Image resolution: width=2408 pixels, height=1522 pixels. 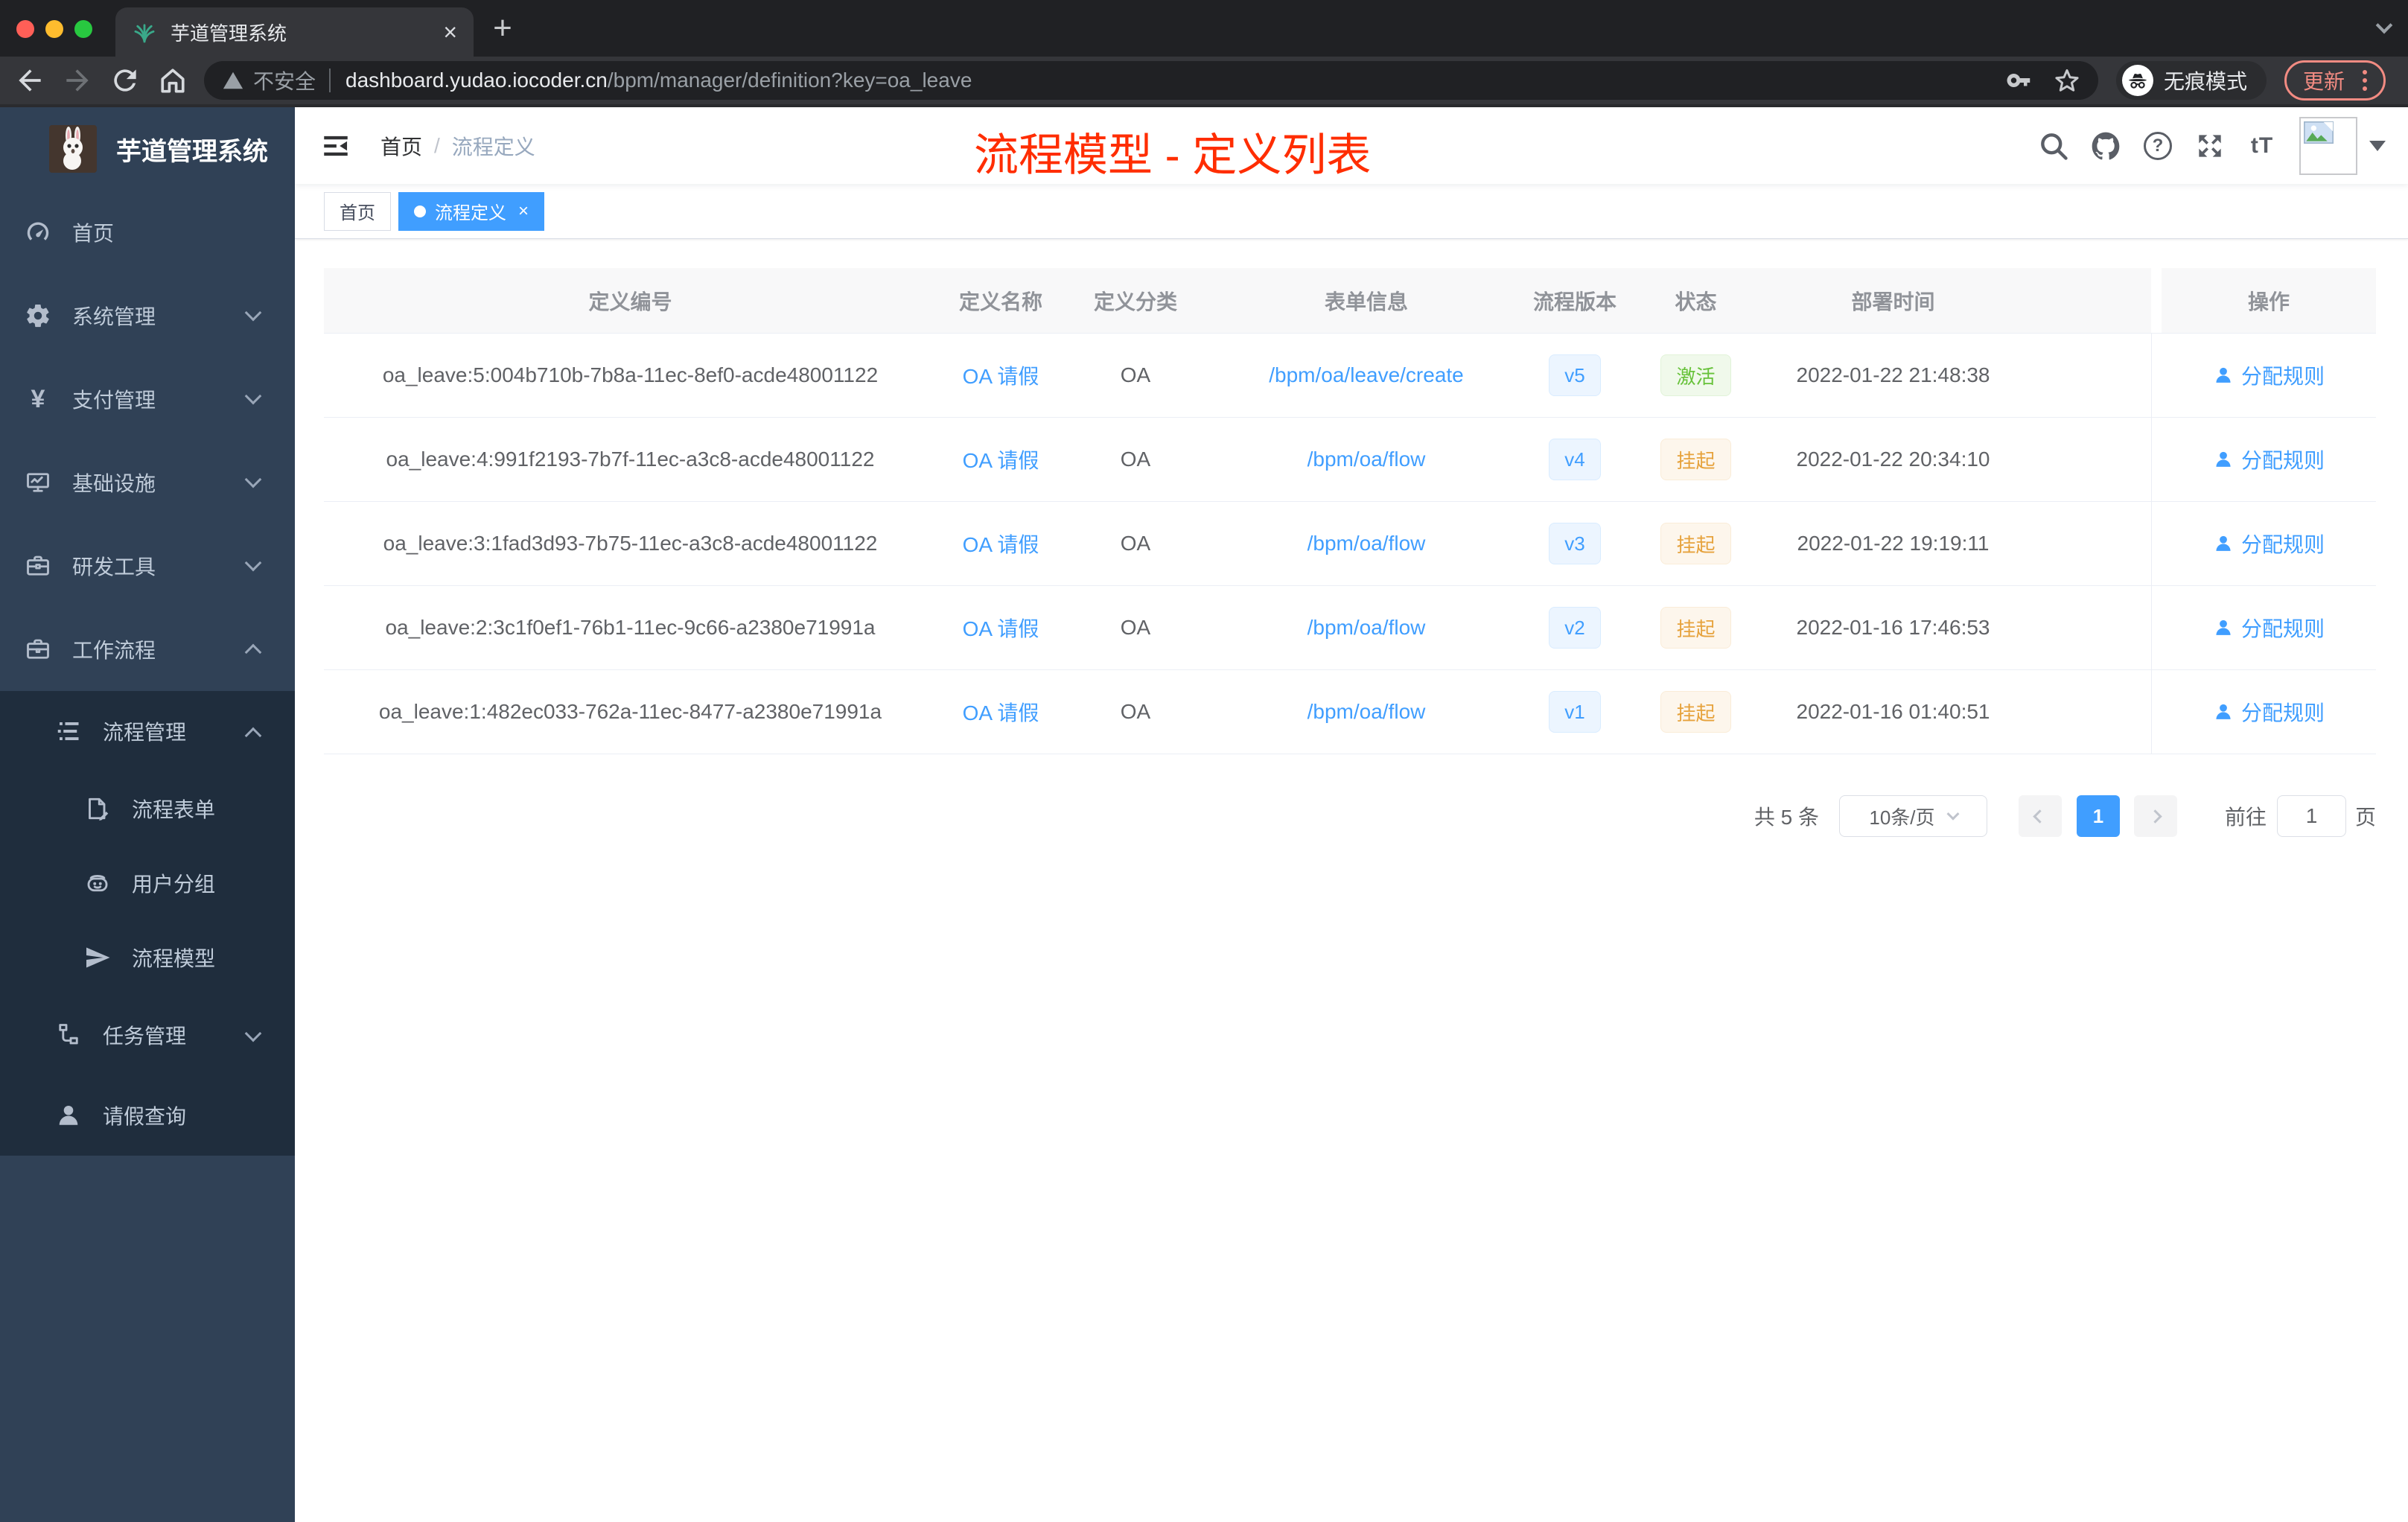 What do you see at coordinates (2365, 80) in the screenshot?
I see `browser-menu-icon` at bounding box center [2365, 80].